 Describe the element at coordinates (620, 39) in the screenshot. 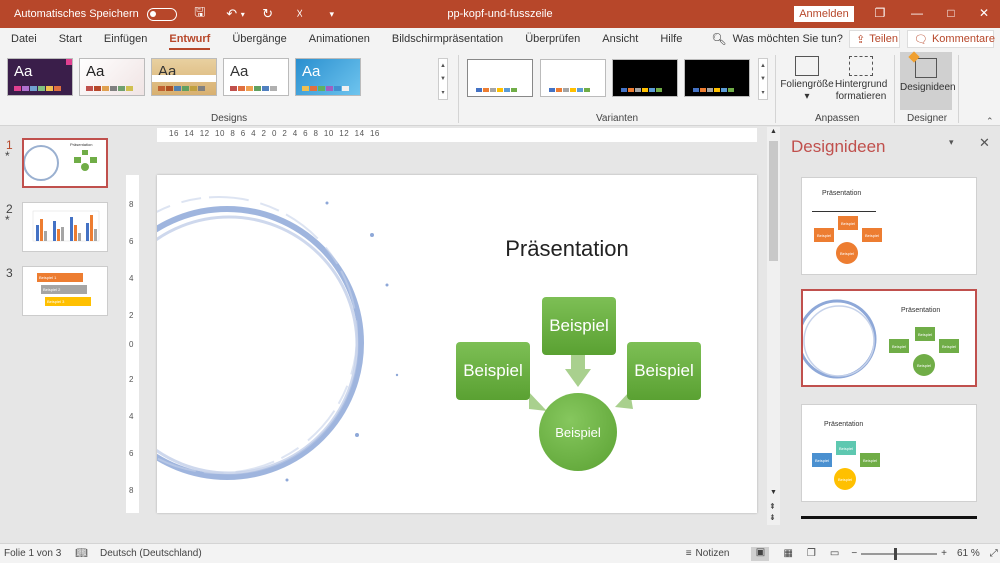

I see `tab-ansicht: Ansicht` at that location.